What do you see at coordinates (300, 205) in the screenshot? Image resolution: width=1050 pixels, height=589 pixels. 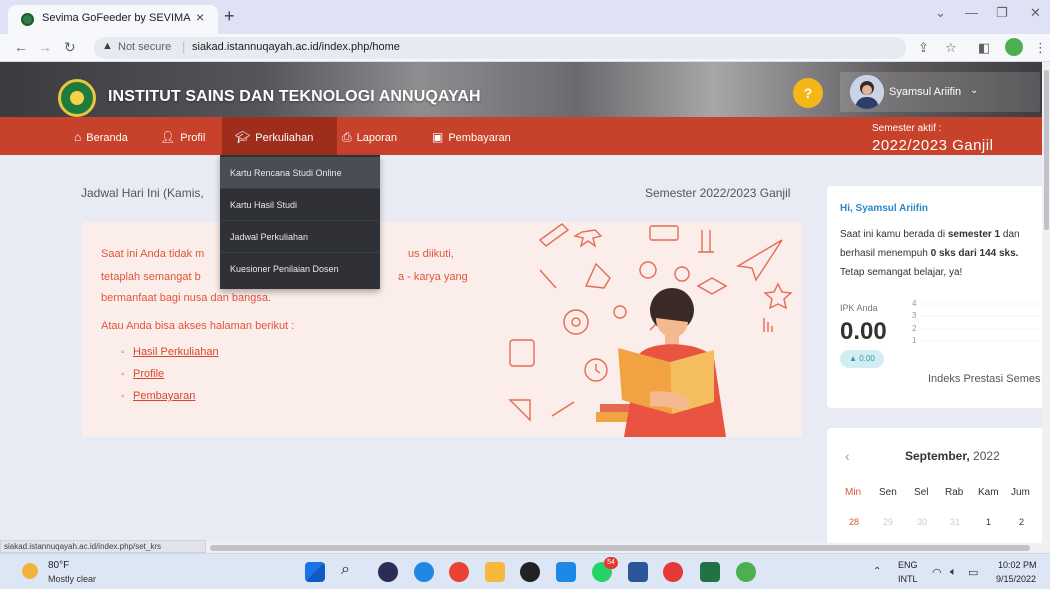 I see `dropdown-item-khs: Kartu Hasil Studi` at bounding box center [300, 205].